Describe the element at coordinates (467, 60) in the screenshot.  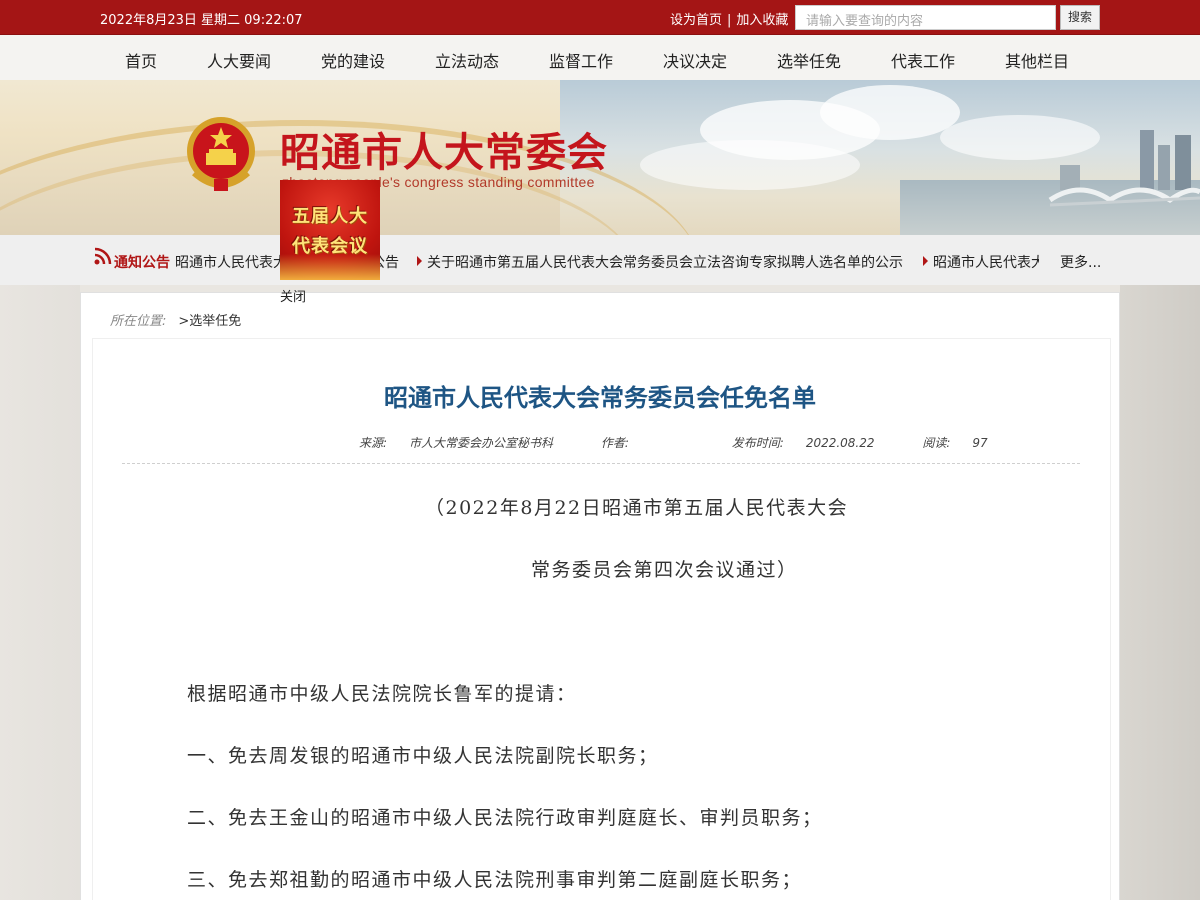
I see `nav-item-legislation: 立法动态` at that location.